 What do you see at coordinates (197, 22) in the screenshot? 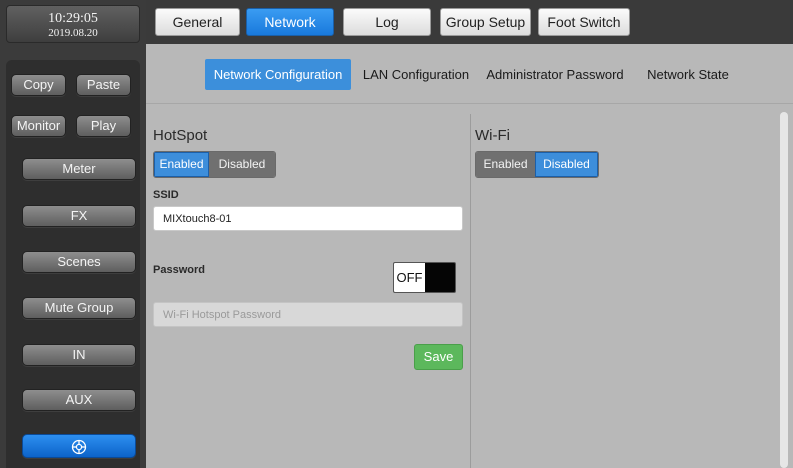
I see `tab-general: General` at bounding box center [197, 22].